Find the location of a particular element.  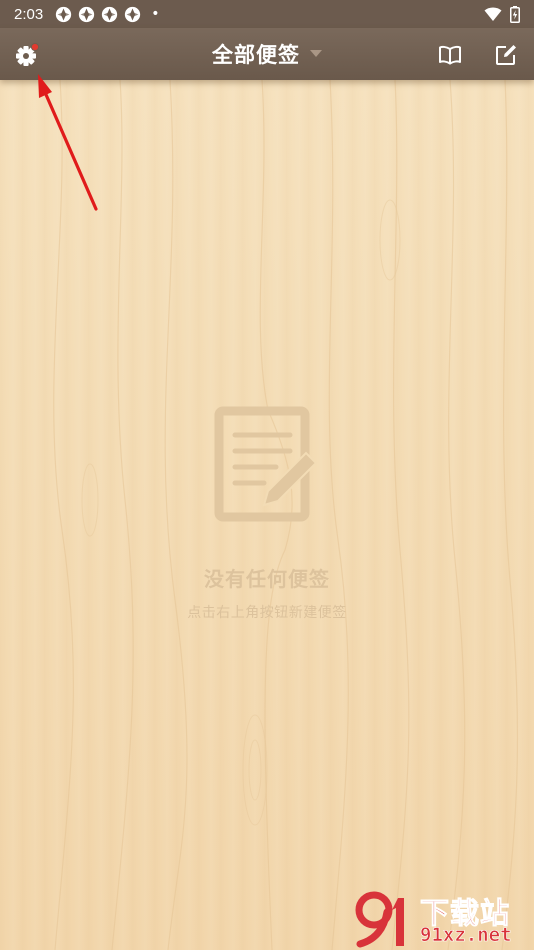

wifi-icon is located at coordinates (493, 14).